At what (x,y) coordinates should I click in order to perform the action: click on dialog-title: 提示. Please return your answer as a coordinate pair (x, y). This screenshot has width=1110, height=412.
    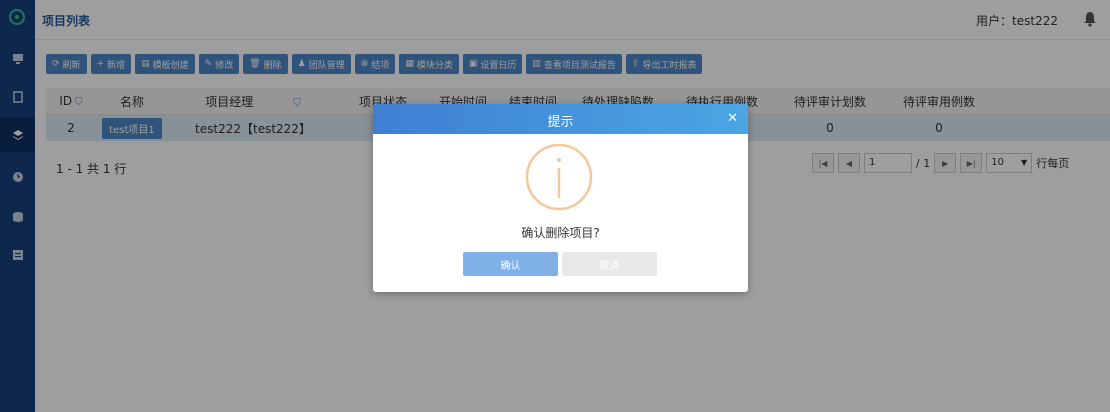
    Looking at the image, I should click on (560, 122).